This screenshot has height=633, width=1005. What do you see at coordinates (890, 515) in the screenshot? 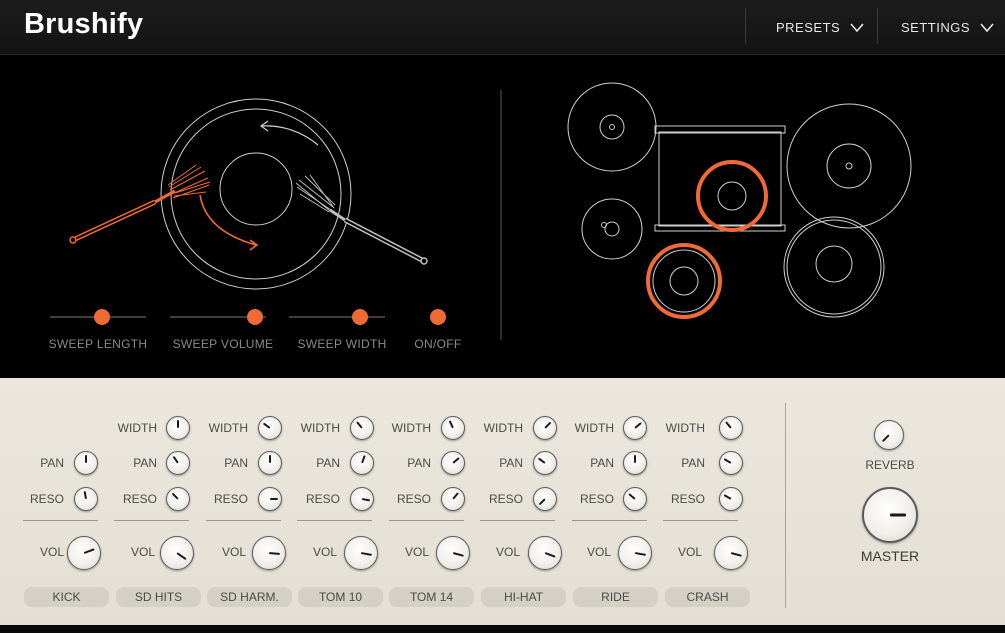
I see `master-knob` at bounding box center [890, 515].